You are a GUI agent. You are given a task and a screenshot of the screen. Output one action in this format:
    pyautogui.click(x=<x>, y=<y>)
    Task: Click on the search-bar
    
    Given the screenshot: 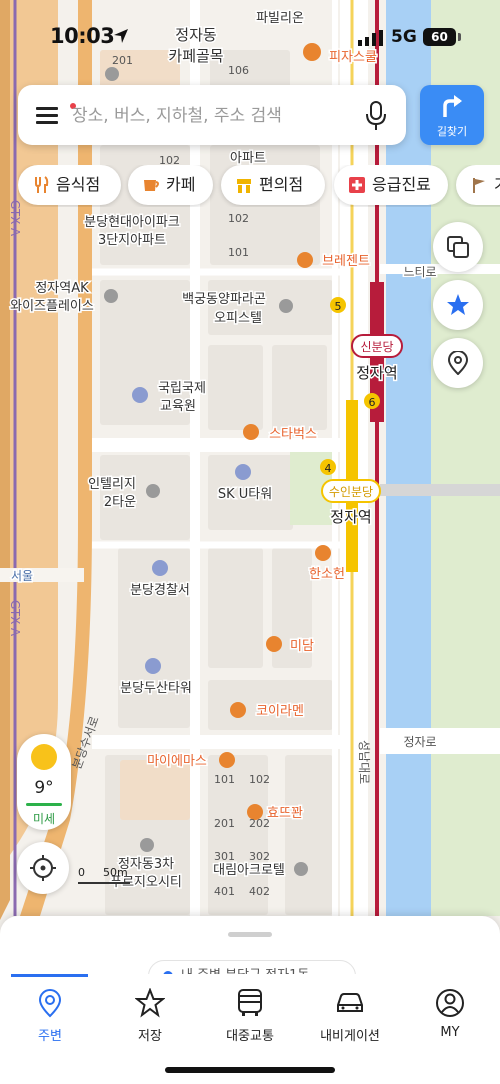 What is the action you would take?
    pyautogui.click(x=212, y=115)
    